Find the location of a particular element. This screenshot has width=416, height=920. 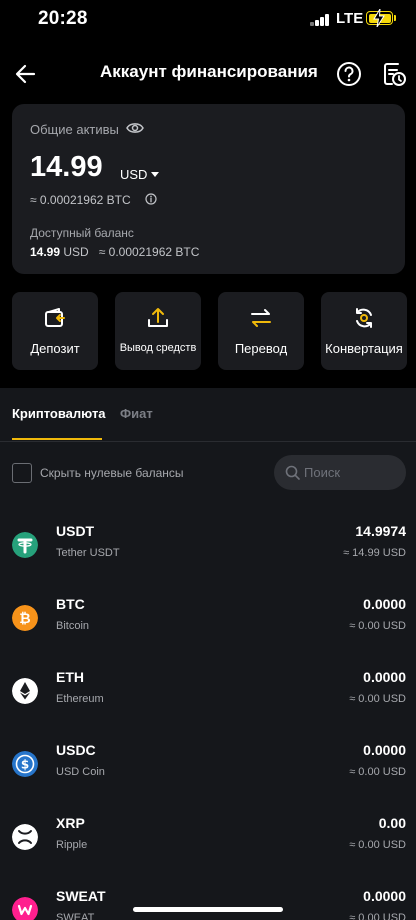

help-icon is located at coordinates (349, 74).